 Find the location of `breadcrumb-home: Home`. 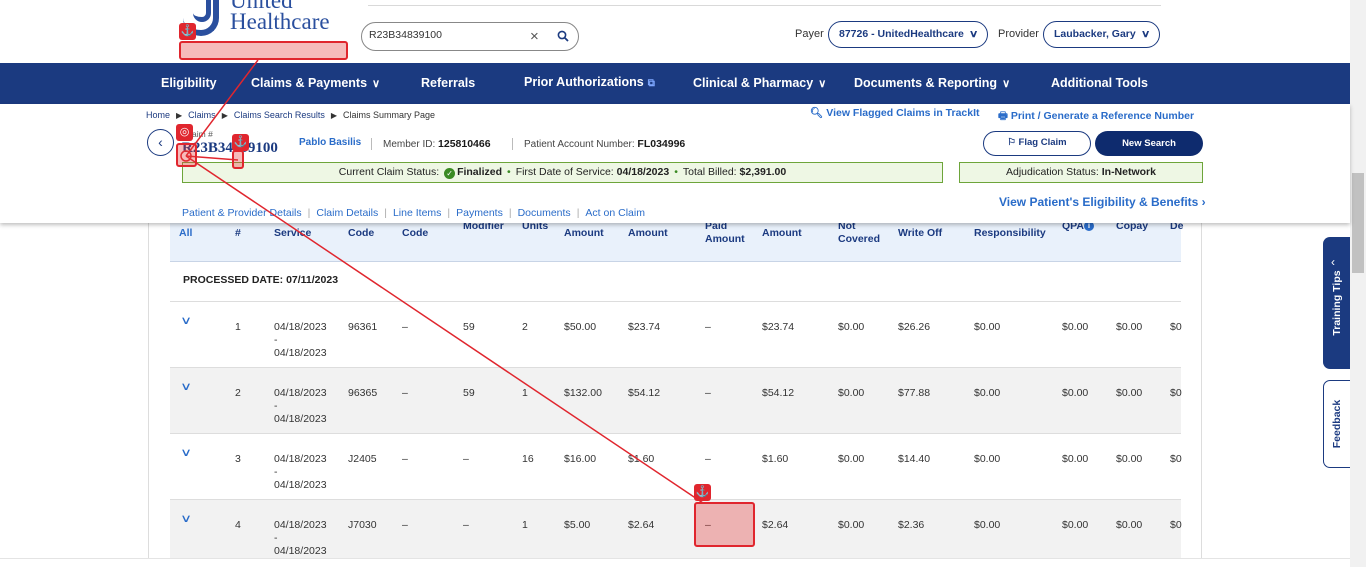

breadcrumb-home: Home is located at coordinates (158, 115).